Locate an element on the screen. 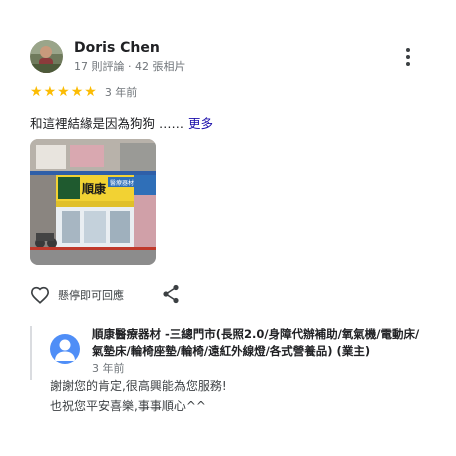  share-icon is located at coordinates (171, 294).